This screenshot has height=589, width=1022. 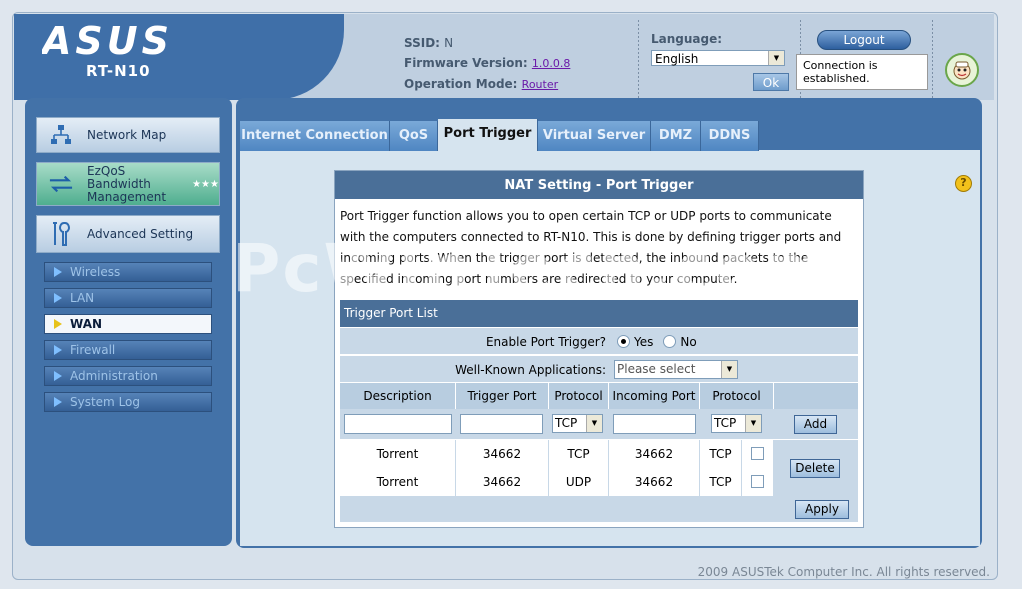 I want to click on doctor-icon, so click(x=962, y=70).